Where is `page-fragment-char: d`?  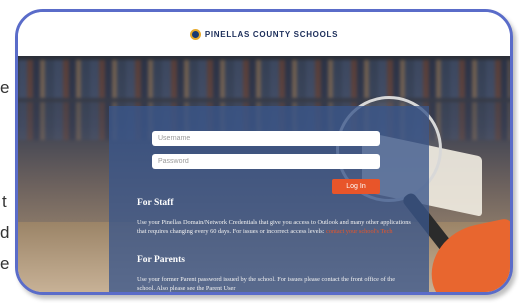 page-fragment-char: d is located at coordinates (5, 232).